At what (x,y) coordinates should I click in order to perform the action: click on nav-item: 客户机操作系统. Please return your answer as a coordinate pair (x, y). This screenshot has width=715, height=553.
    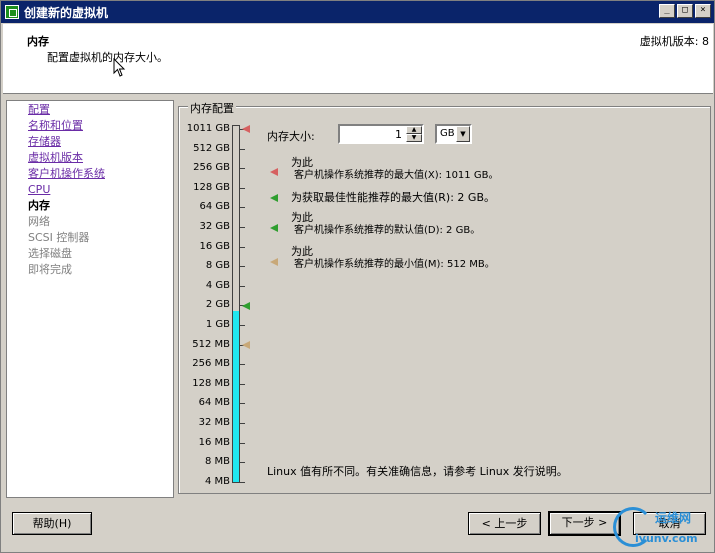
    Looking at the image, I should click on (66, 174).